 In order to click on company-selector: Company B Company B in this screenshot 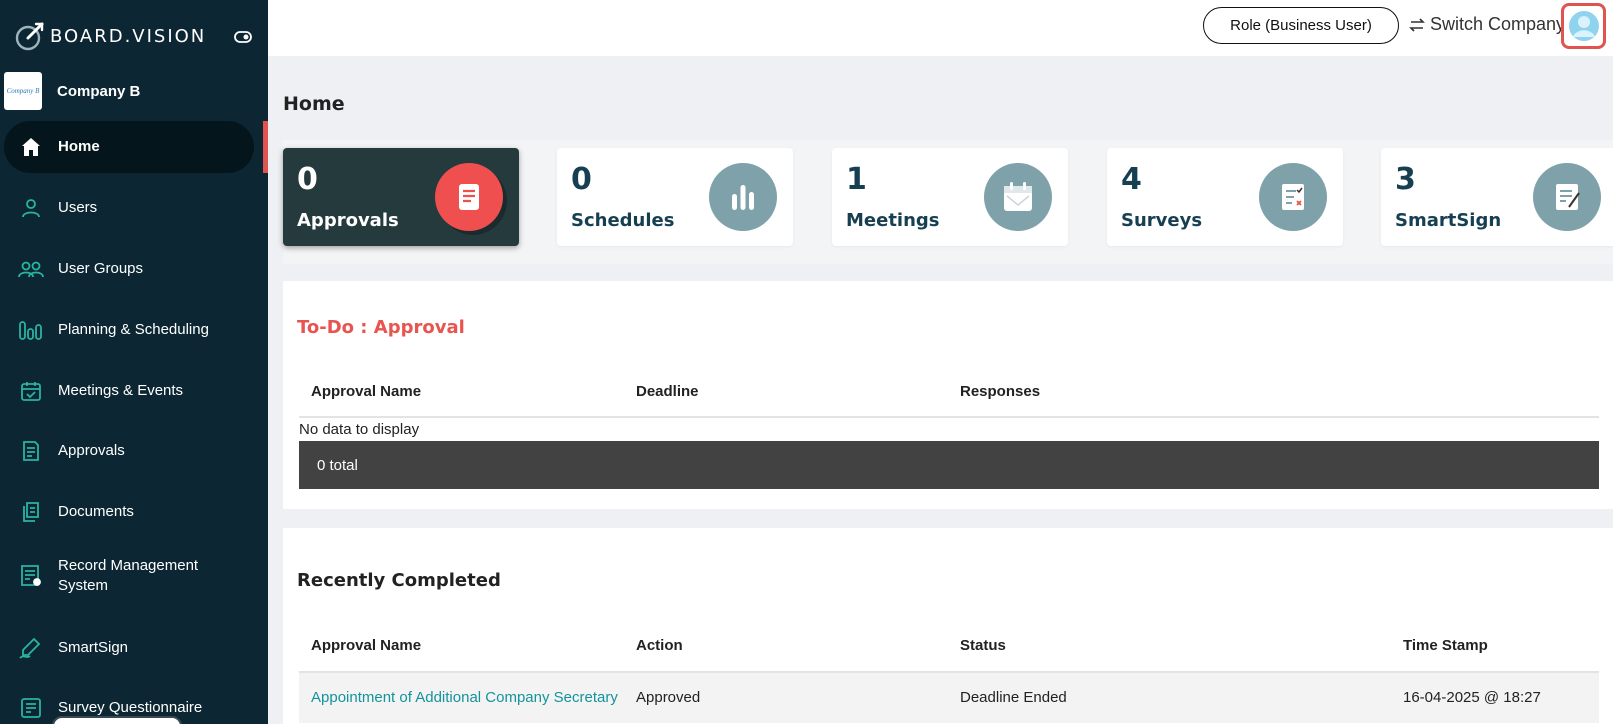, I will do `click(72, 91)`.